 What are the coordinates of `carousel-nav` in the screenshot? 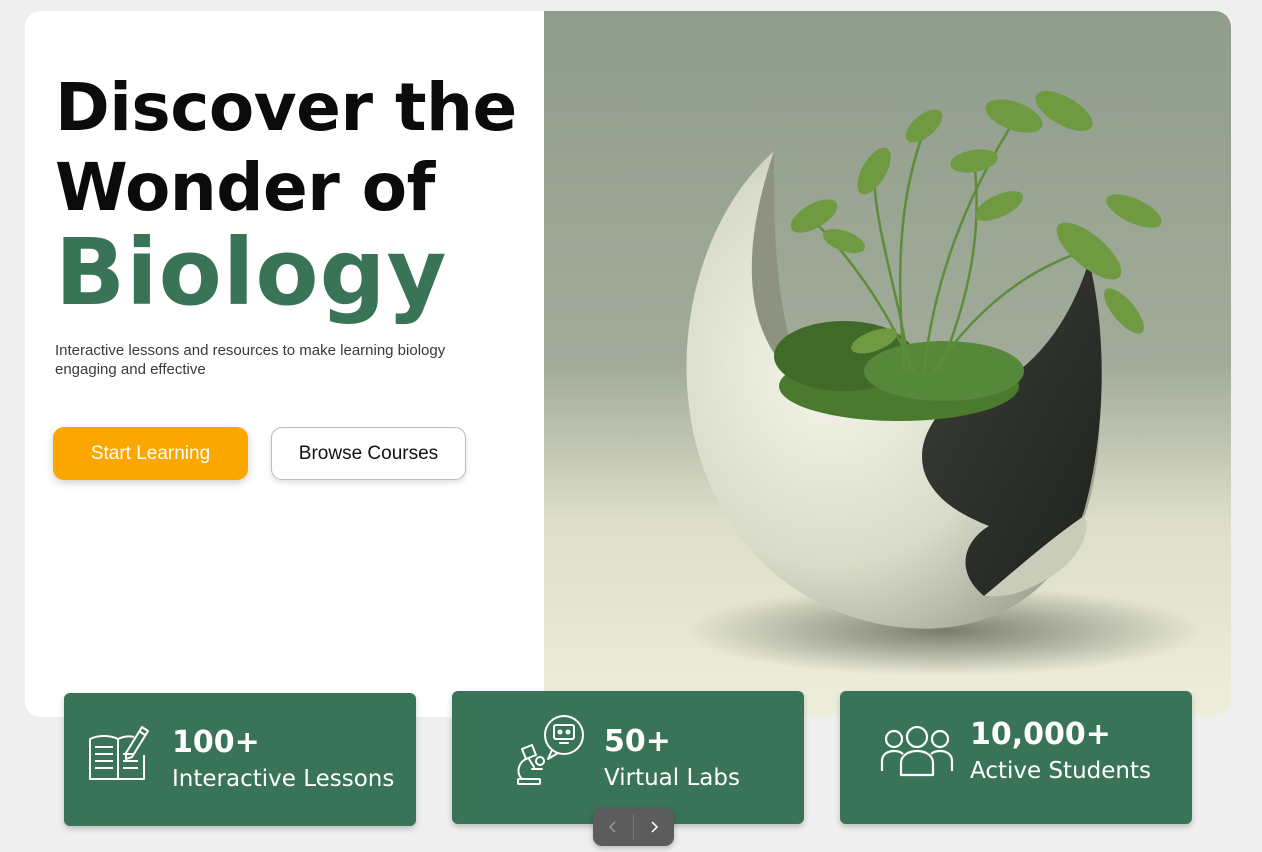 It's located at (633, 827).